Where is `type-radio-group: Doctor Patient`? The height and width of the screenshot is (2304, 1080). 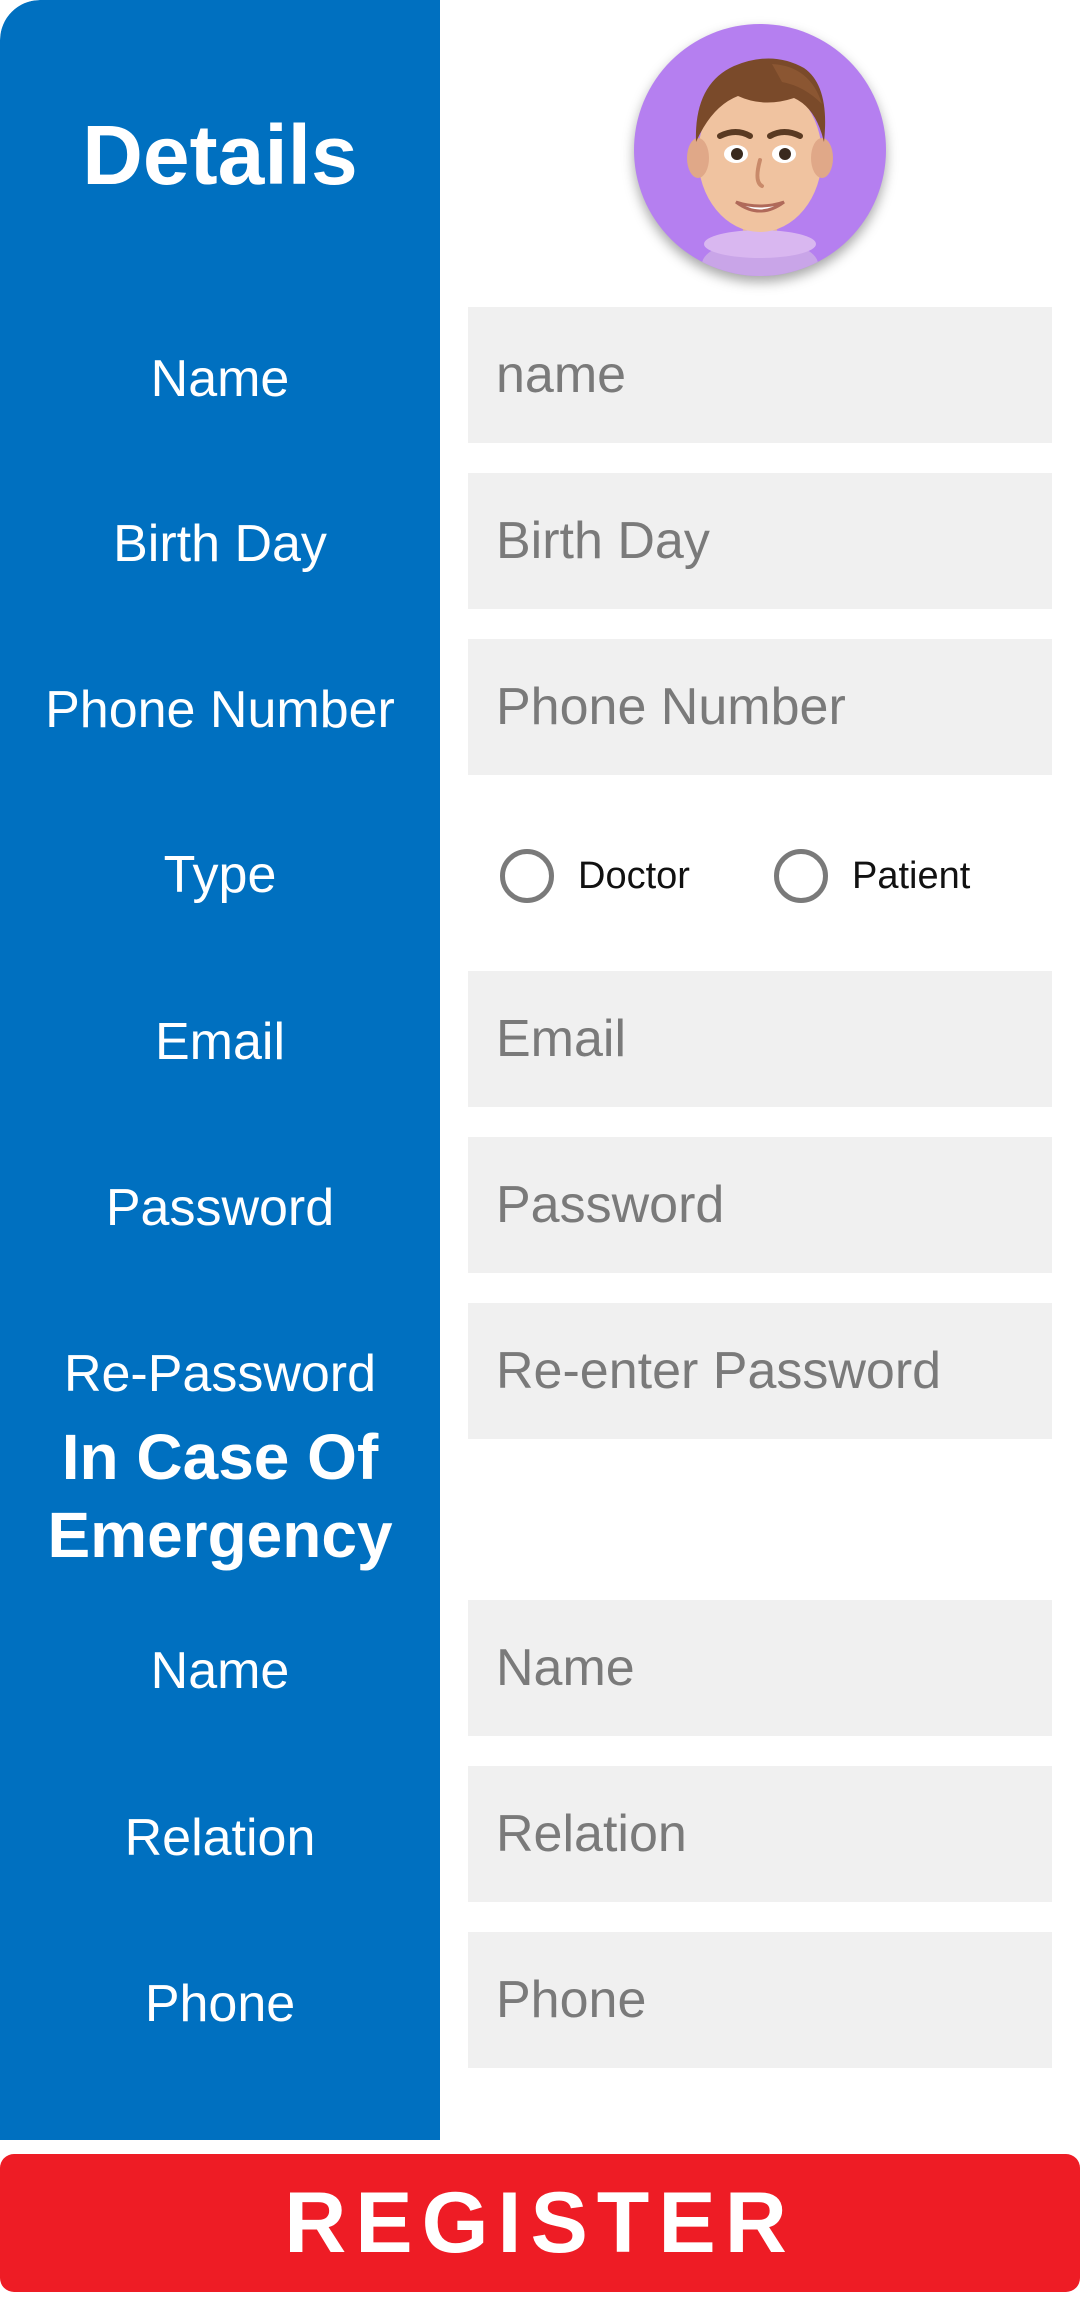 type-radio-group: Doctor Patient is located at coordinates (760, 876).